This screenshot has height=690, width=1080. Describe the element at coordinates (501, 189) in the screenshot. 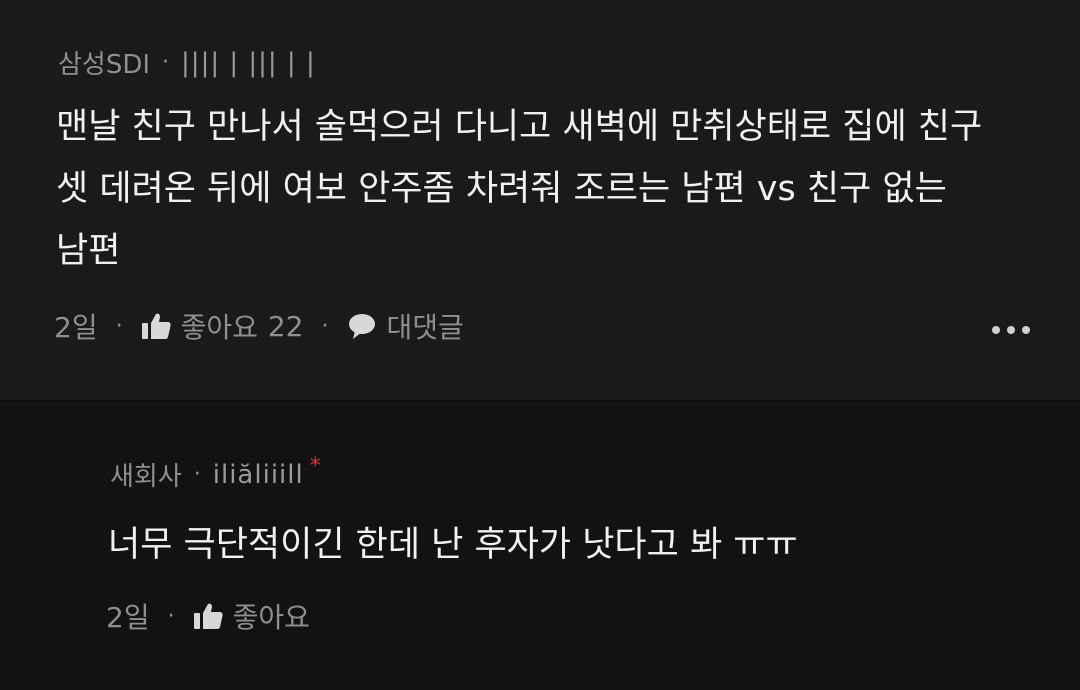

I see `comment-line: 셋 데려온 뒤에 여보 안주좀 차려줘 조르는 남편 vs 친구 없는` at that location.